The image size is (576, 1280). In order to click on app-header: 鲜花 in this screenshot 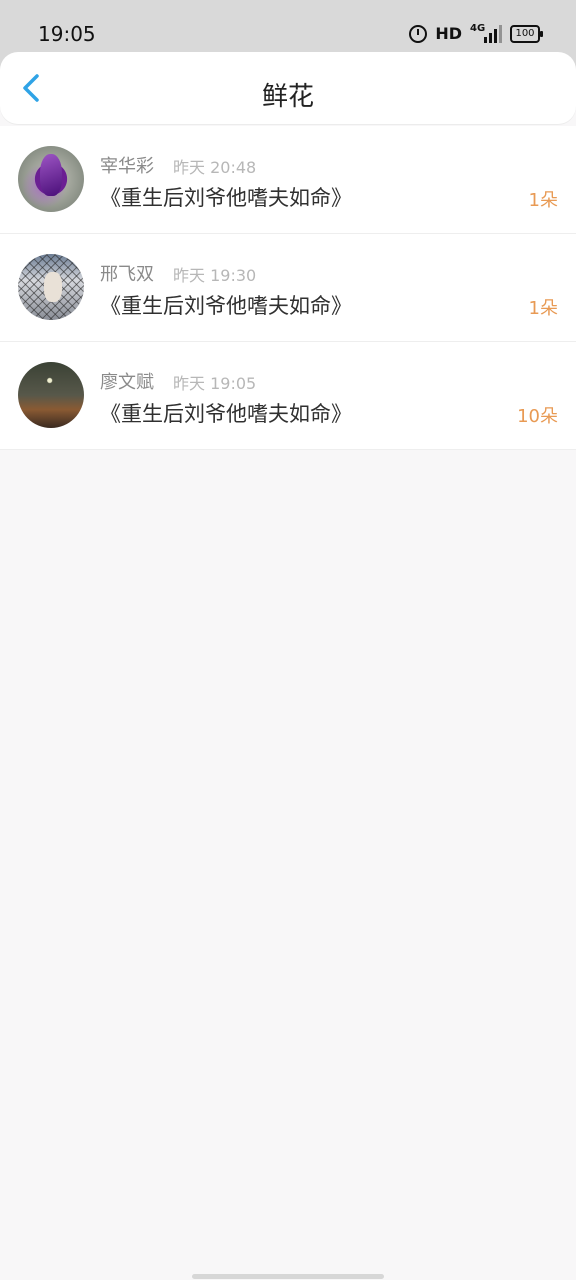, I will do `click(288, 88)`.